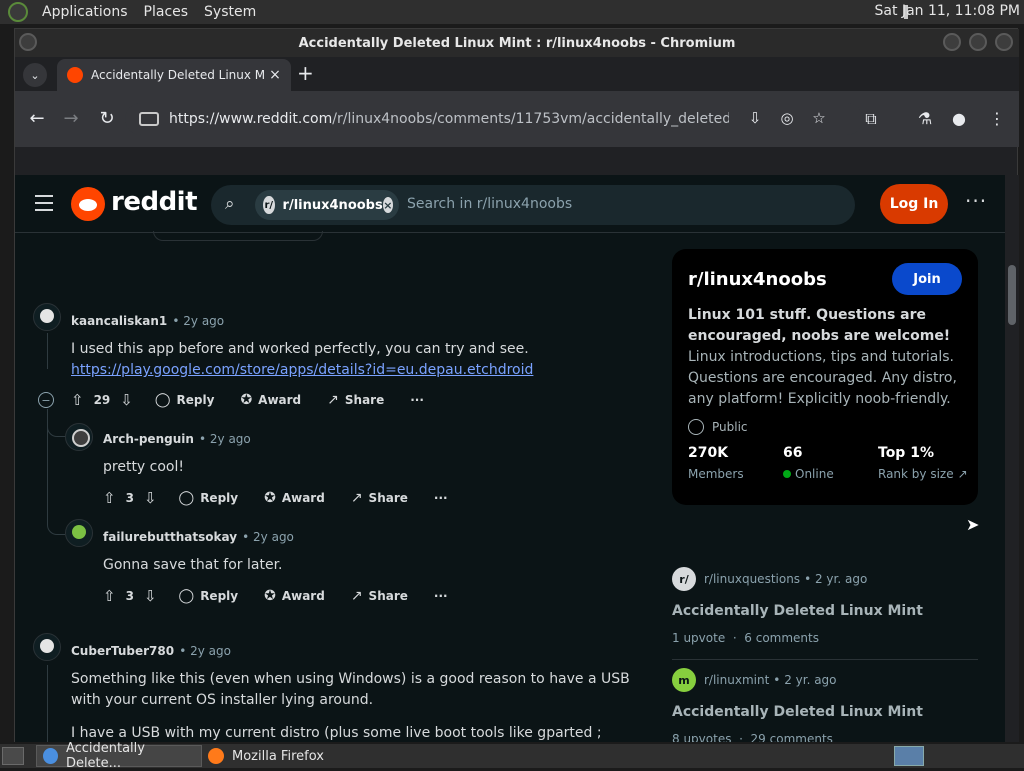  Describe the element at coordinates (1004, 42) in the screenshot. I see `close-window-icon` at that location.